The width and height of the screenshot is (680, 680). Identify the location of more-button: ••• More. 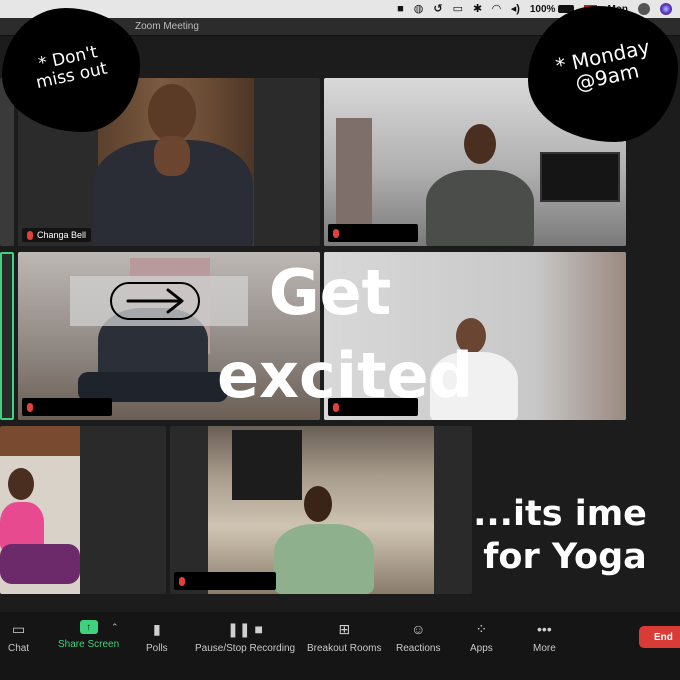
(544, 637).